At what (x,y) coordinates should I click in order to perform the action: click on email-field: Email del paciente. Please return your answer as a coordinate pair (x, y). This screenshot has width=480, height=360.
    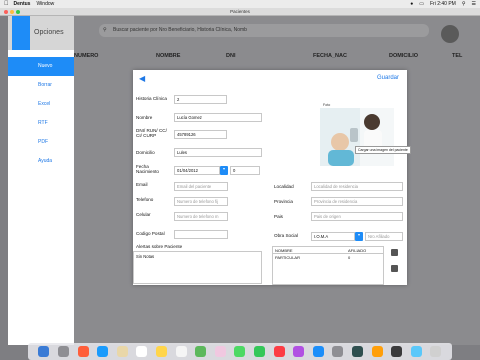
    Looking at the image, I should click on (201, 186).